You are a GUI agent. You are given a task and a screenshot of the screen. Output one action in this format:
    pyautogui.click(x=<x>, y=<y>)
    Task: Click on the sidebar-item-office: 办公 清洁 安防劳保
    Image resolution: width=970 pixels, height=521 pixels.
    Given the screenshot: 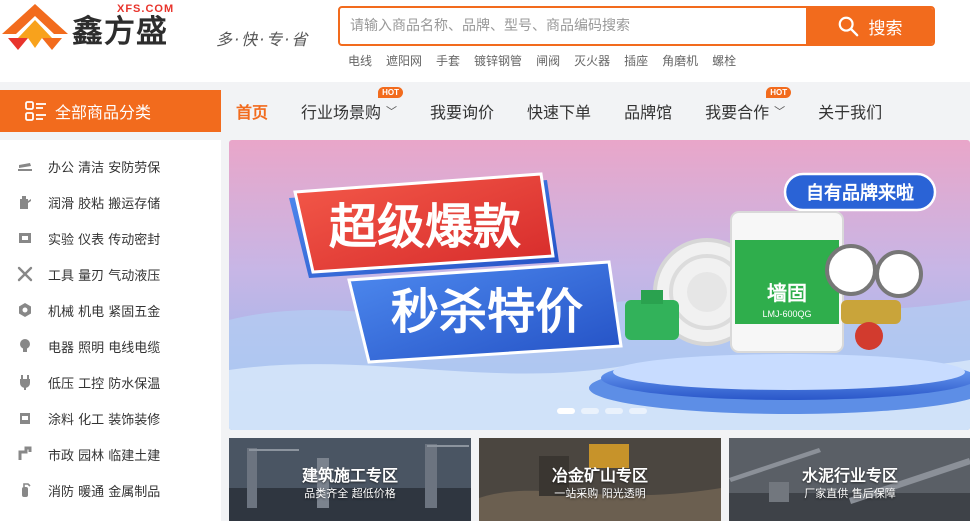 What is the action you would take?
    pyautogui.click(x=110, y=166)
    